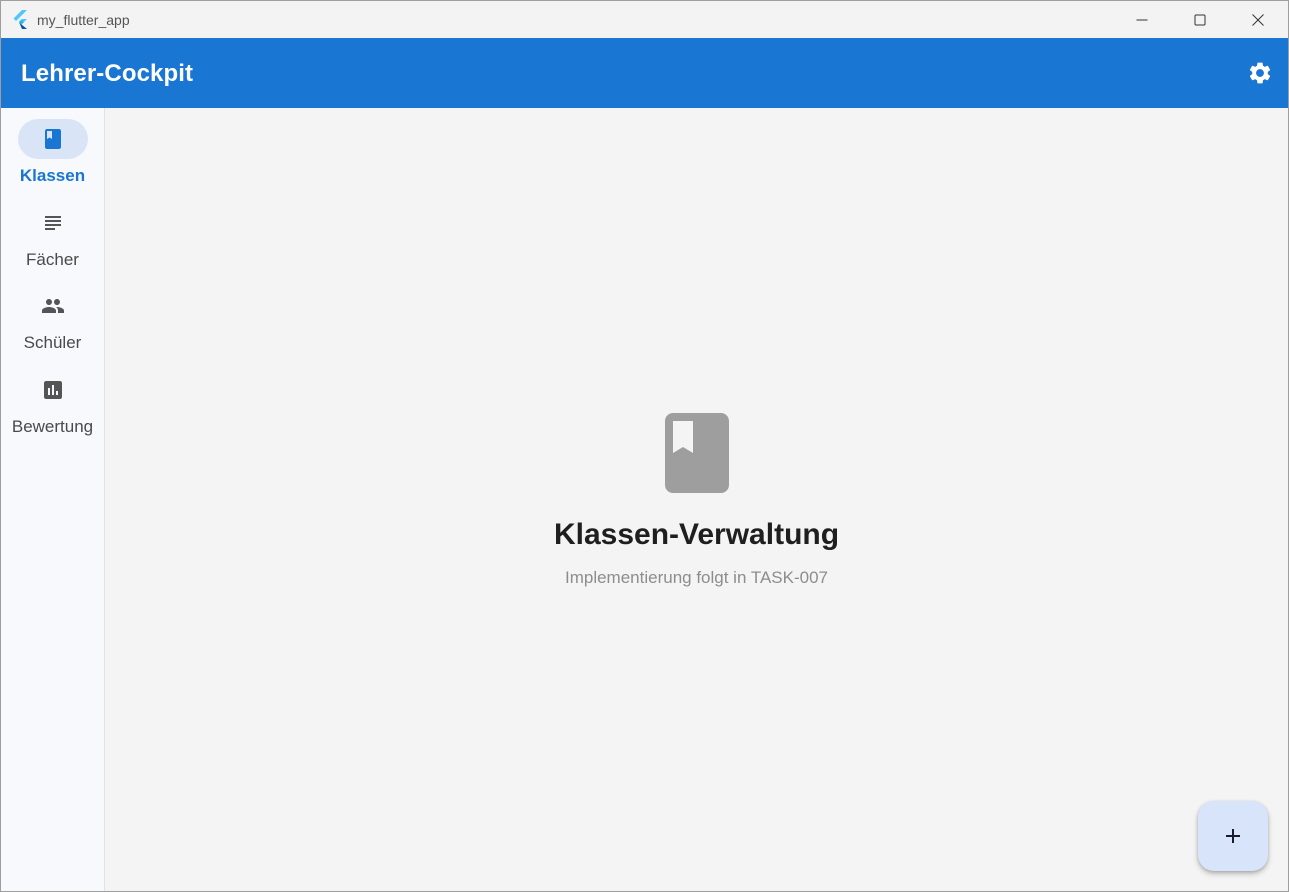 The image size is (1289, 892). What do you see at coordinates (53, 223) in the screenshot?
I see `subject-icon` at bounding box center [53, 223].